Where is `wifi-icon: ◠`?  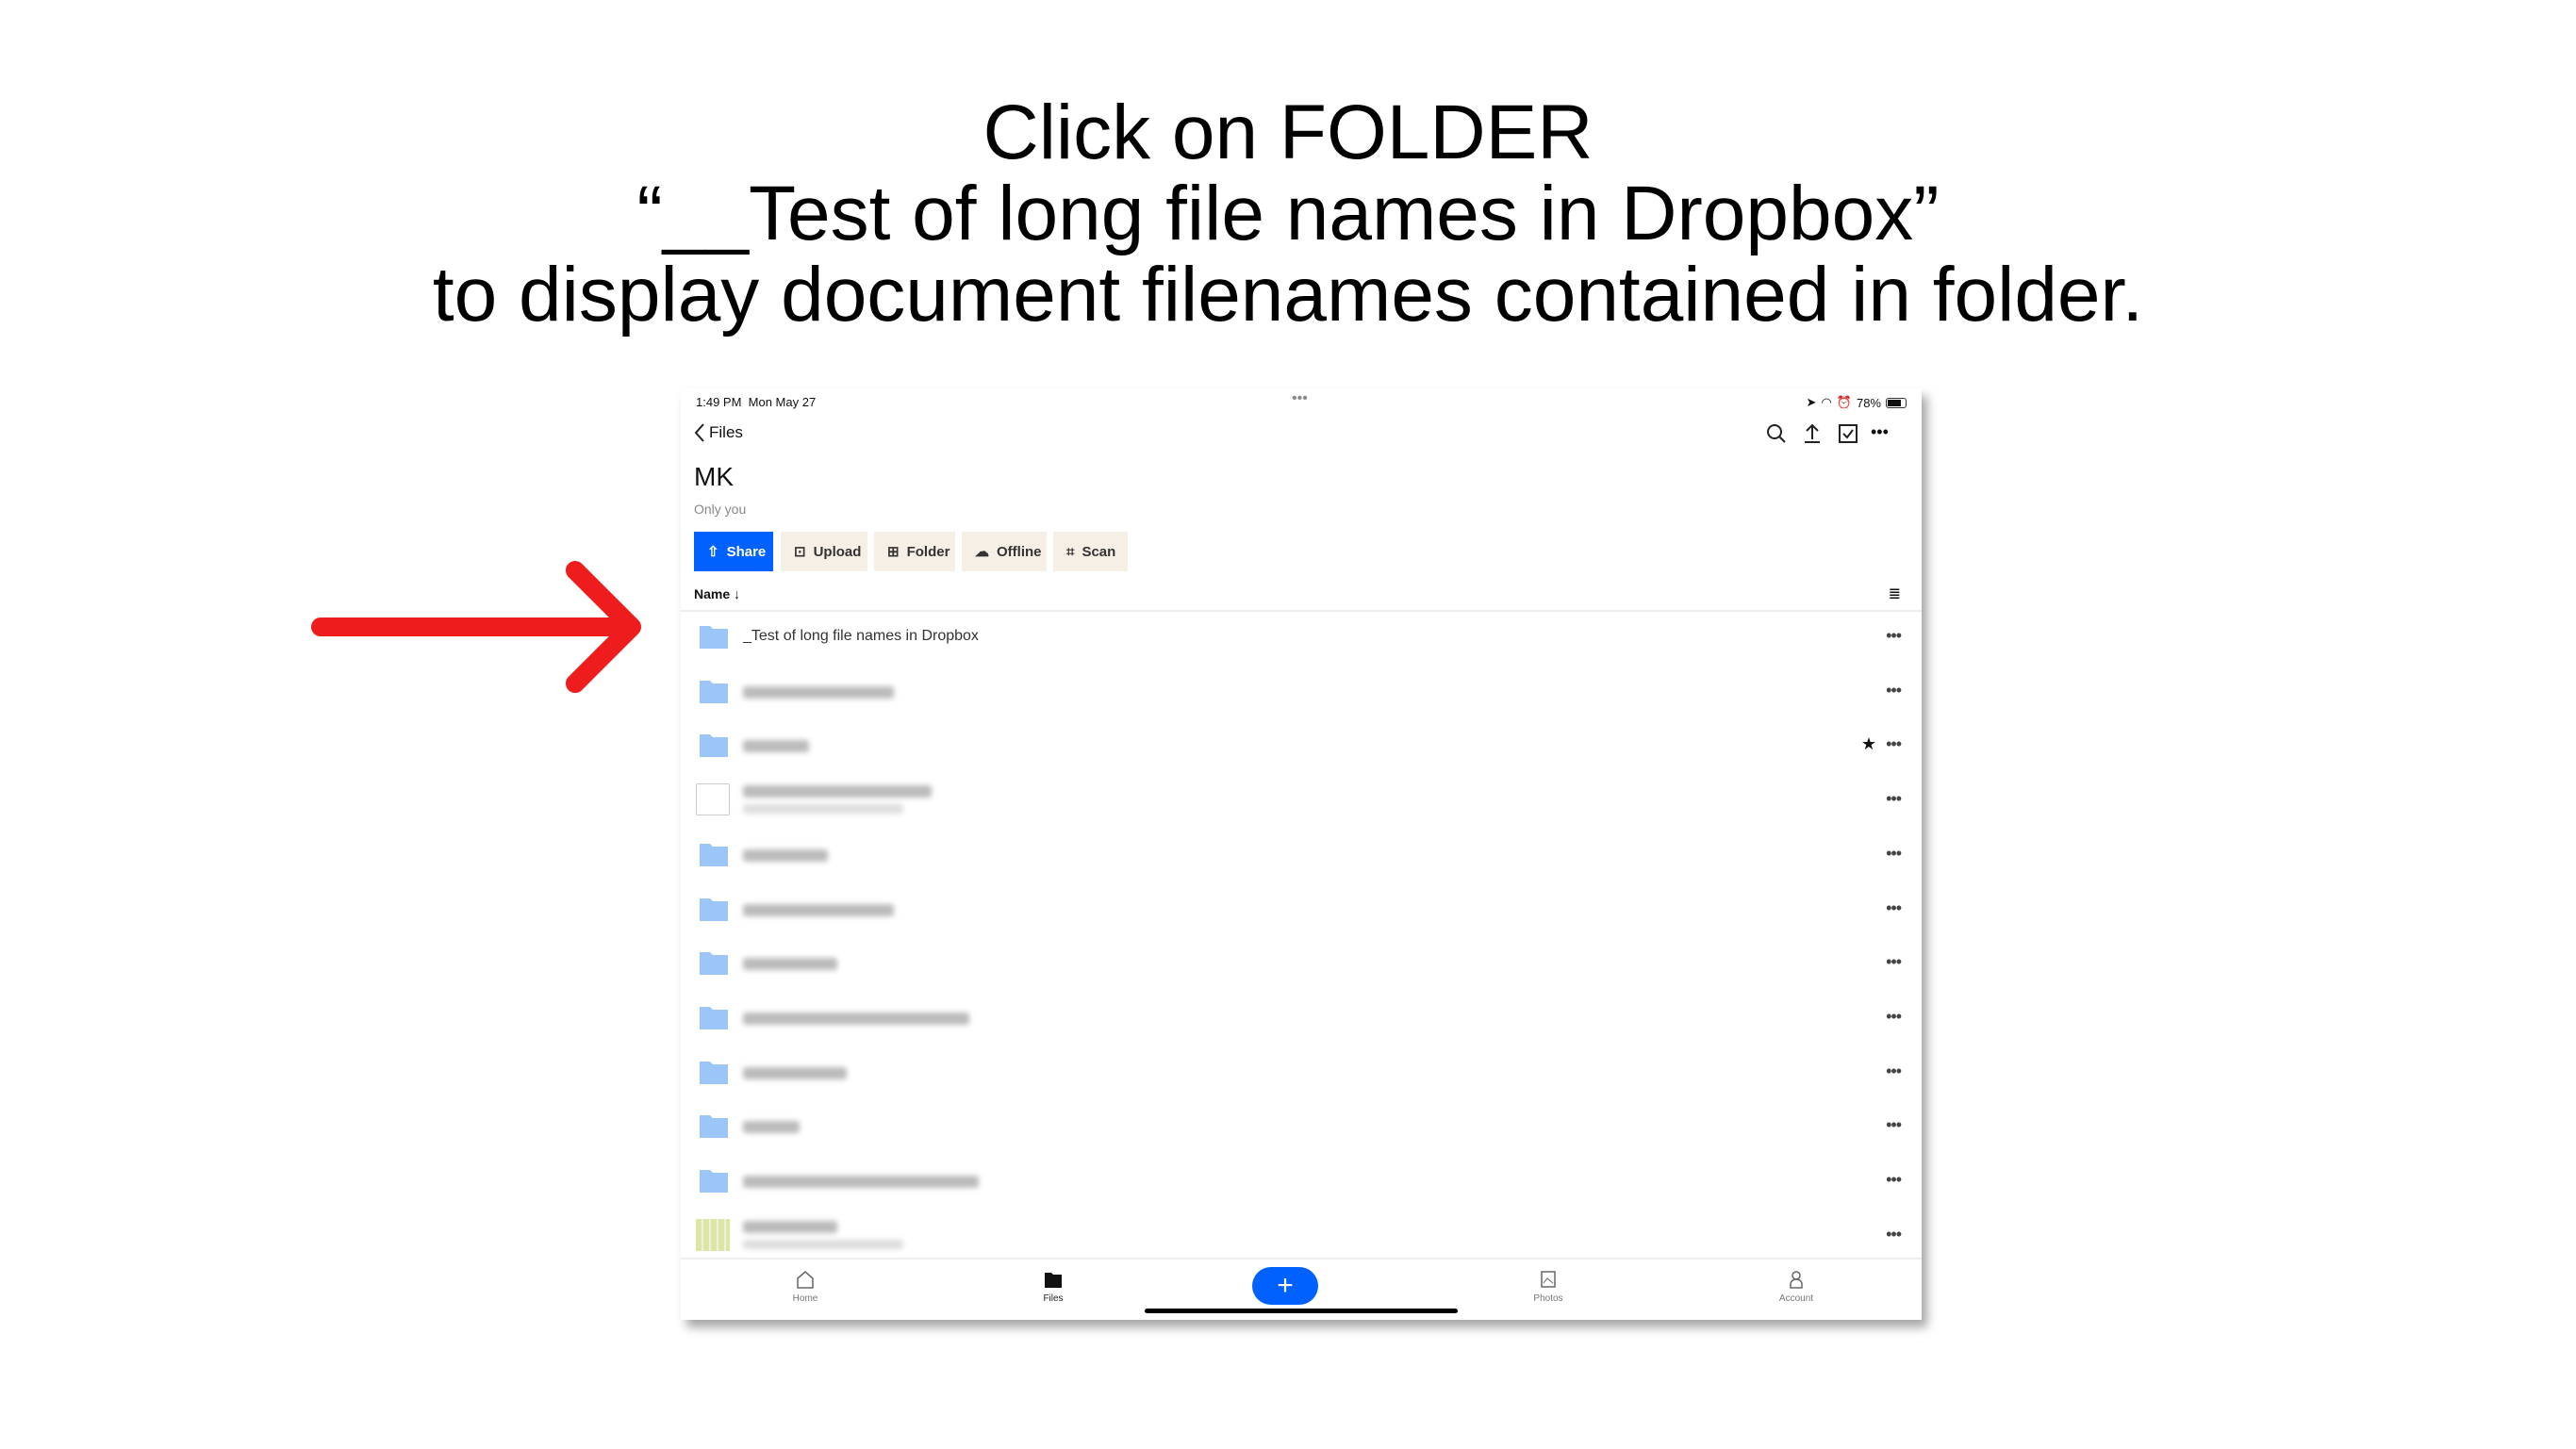 wifi-icon: ◠ is located at coordinates (1826, 402).